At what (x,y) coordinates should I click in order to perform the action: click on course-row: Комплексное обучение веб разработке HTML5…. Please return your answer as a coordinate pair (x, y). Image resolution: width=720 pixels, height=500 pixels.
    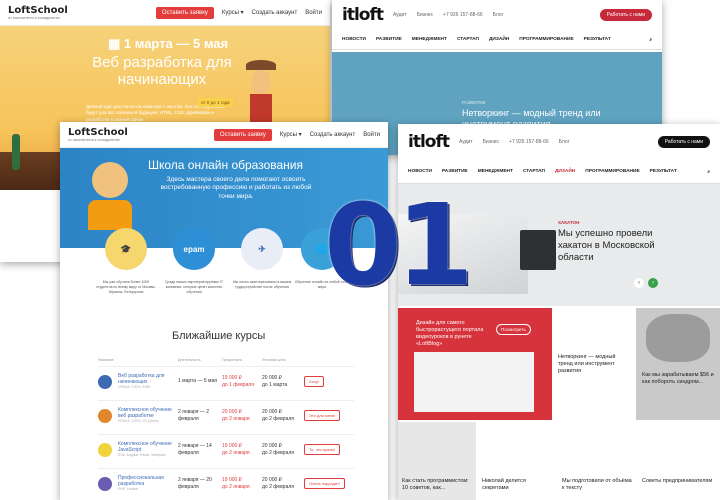
    Looking at the image, I should click on (226, 415).